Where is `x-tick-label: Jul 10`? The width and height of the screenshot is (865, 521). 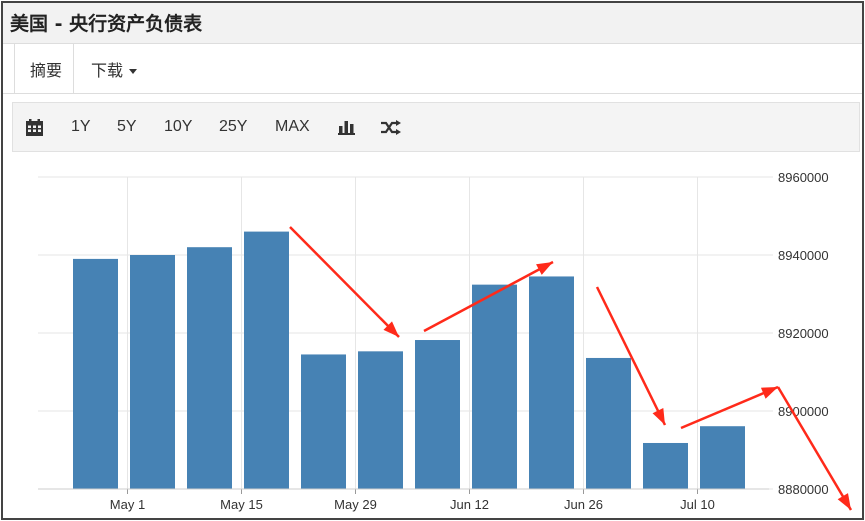 x-tick-label: Jul 10 is located at coordinates (697, 504).